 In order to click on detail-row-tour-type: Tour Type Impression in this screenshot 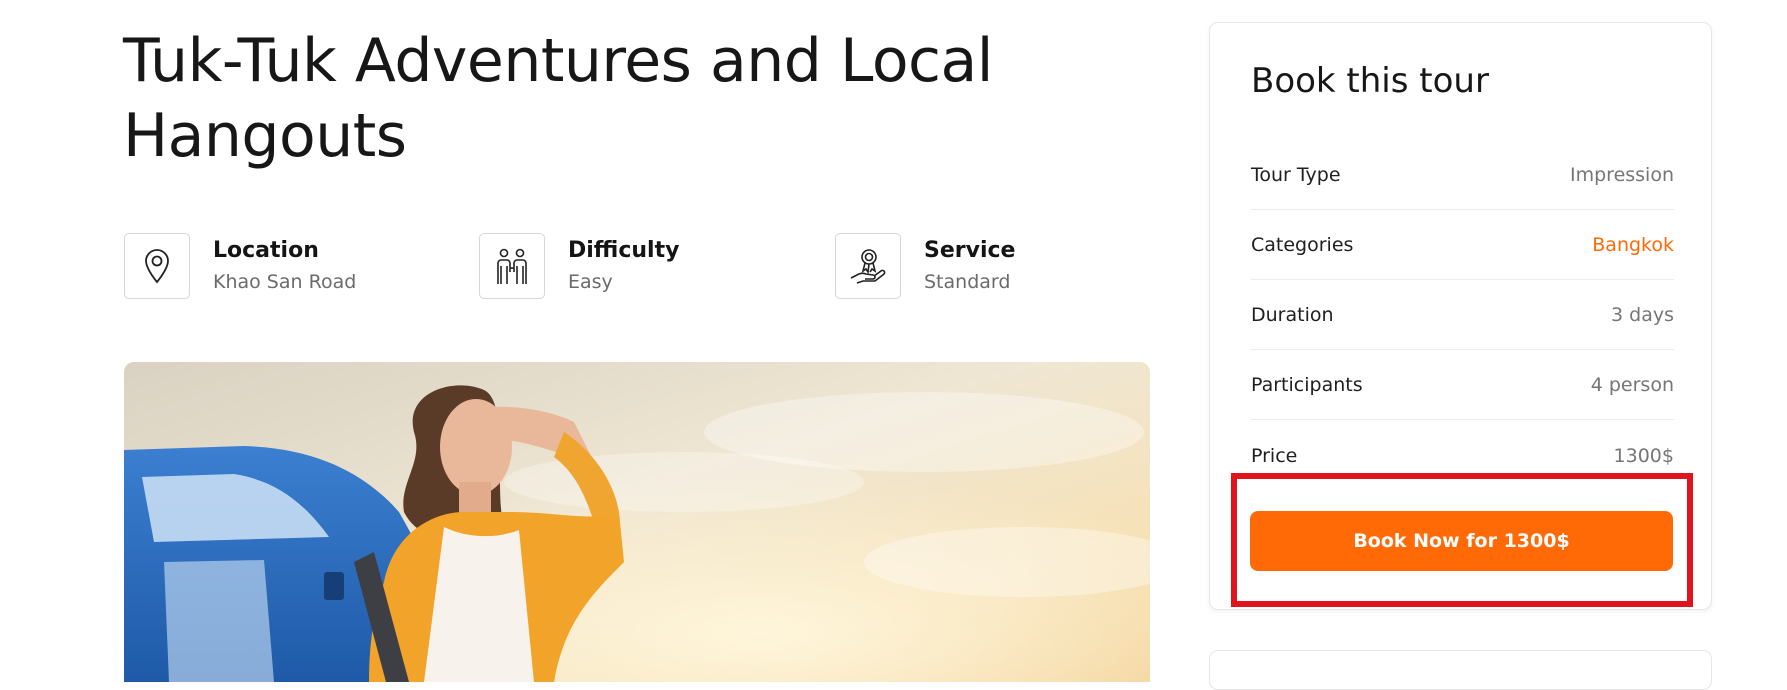, I will do `click(1462, 175)`.